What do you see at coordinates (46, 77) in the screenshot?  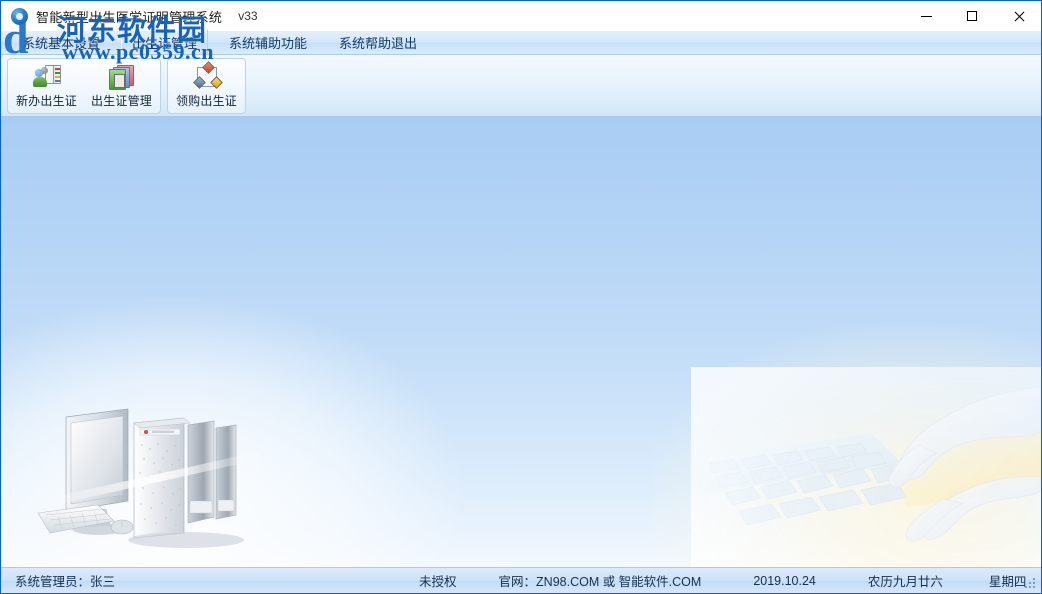 I see `new-certificate-icon` at bounding box center [46, 77].